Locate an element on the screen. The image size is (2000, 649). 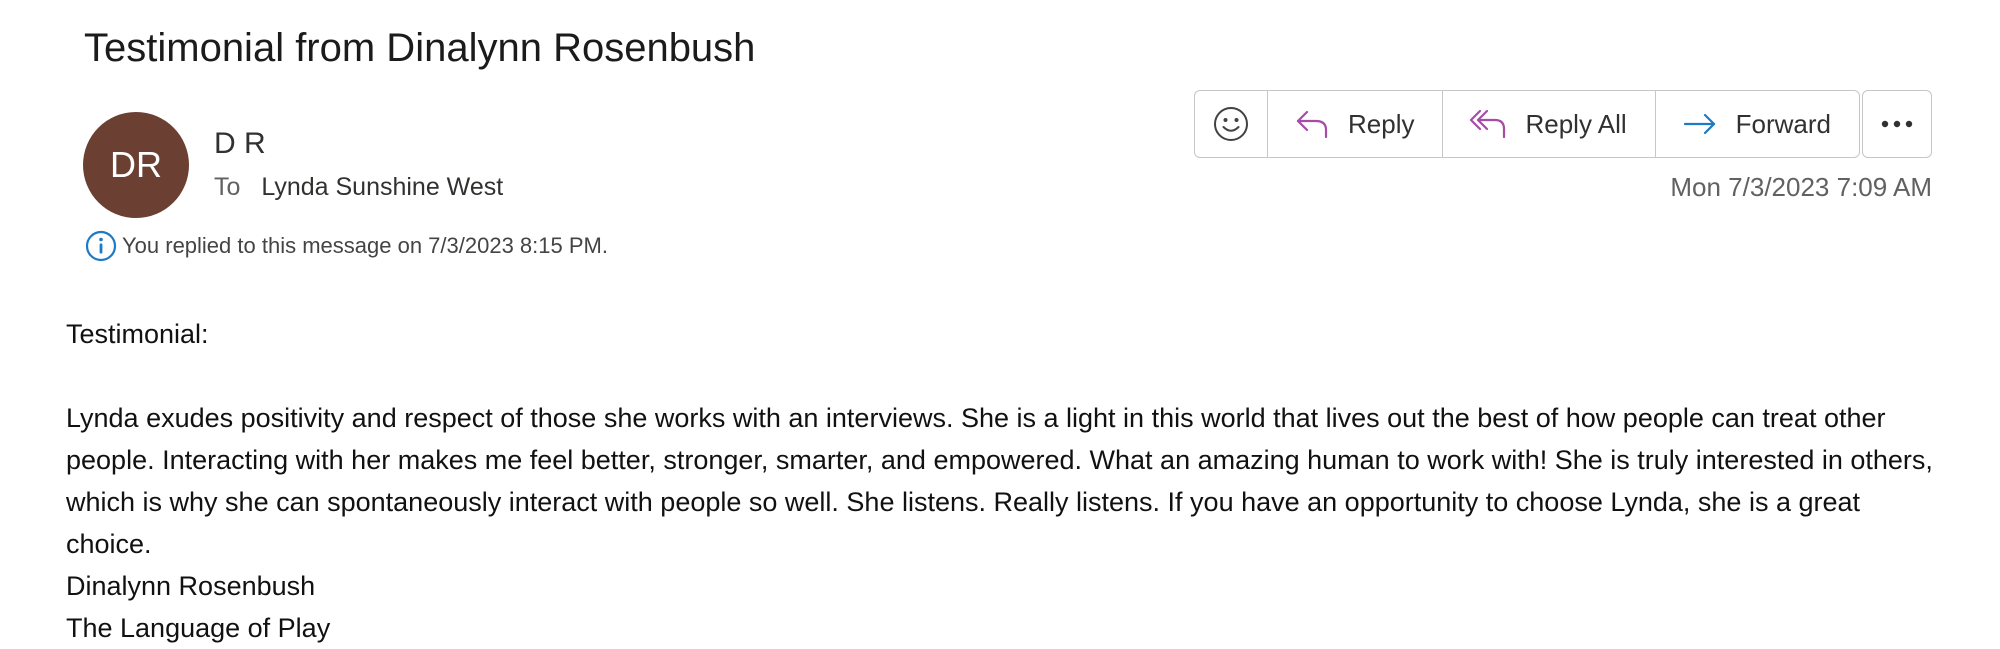
to-label: To is located at coordinates (227, 187).